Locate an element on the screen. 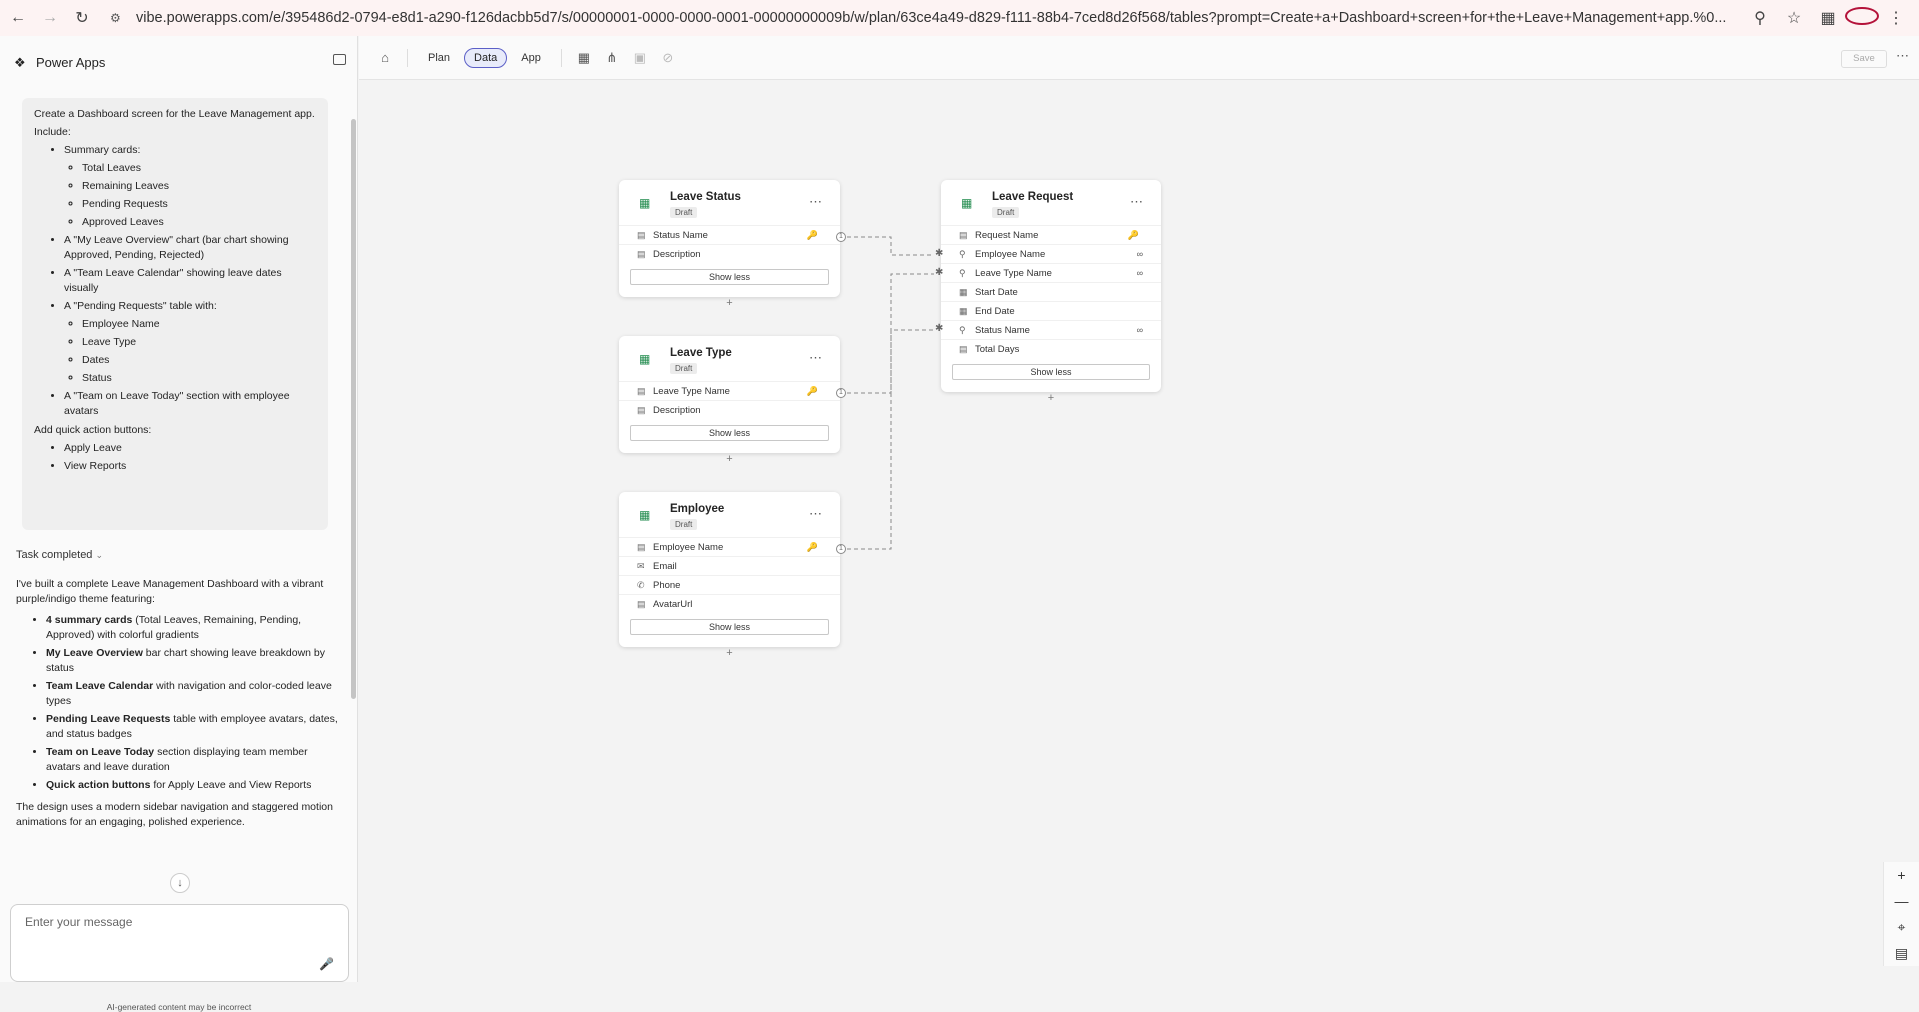  home-icon: ⌂ is located at coordinates (385, 58).